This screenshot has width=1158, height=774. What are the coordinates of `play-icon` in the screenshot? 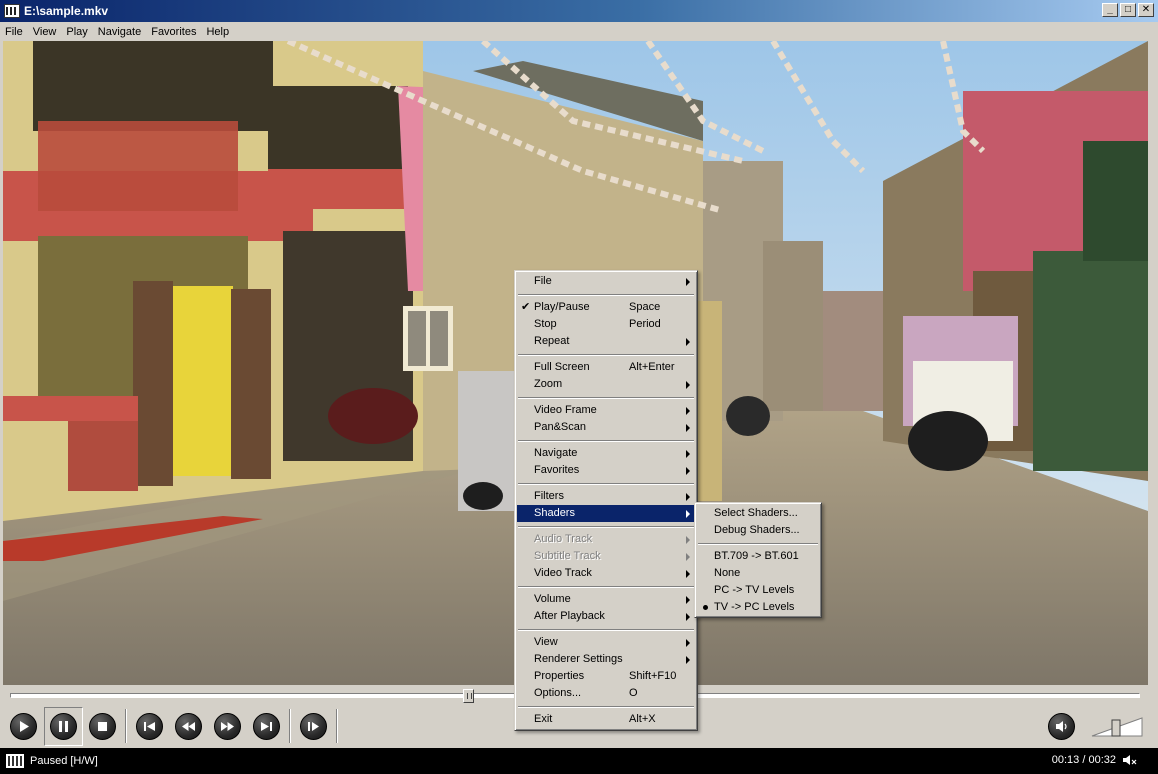 It's located at (24, 726).